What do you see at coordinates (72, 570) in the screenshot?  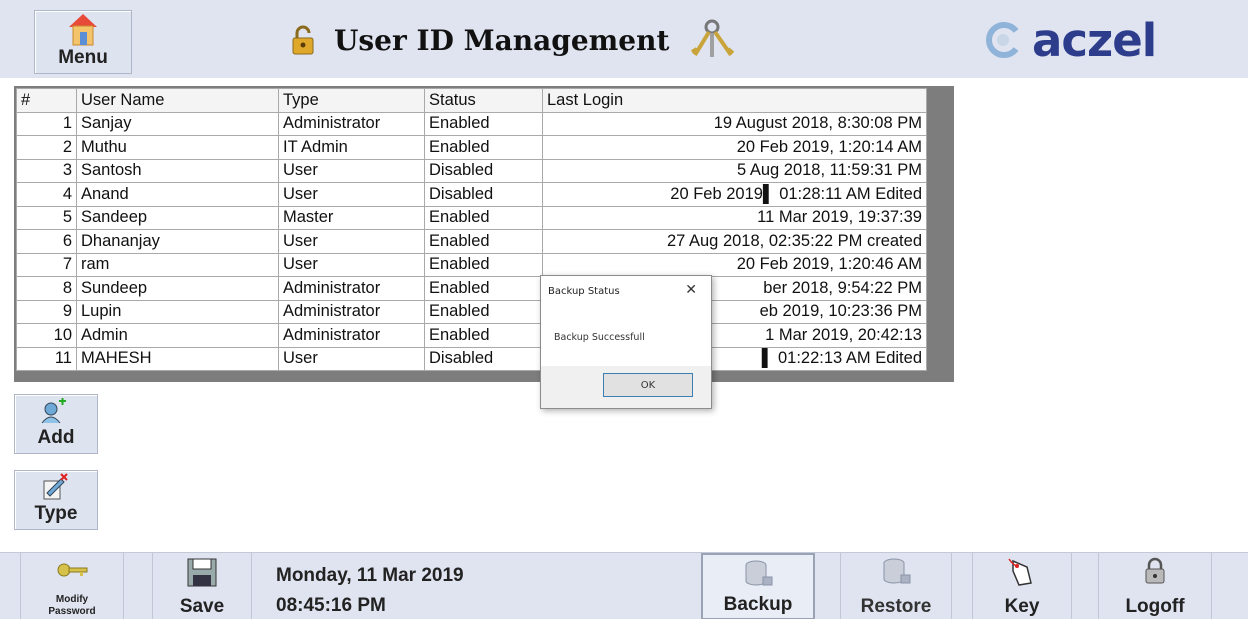 I see `key-icon` at bounding box center [72, 570].